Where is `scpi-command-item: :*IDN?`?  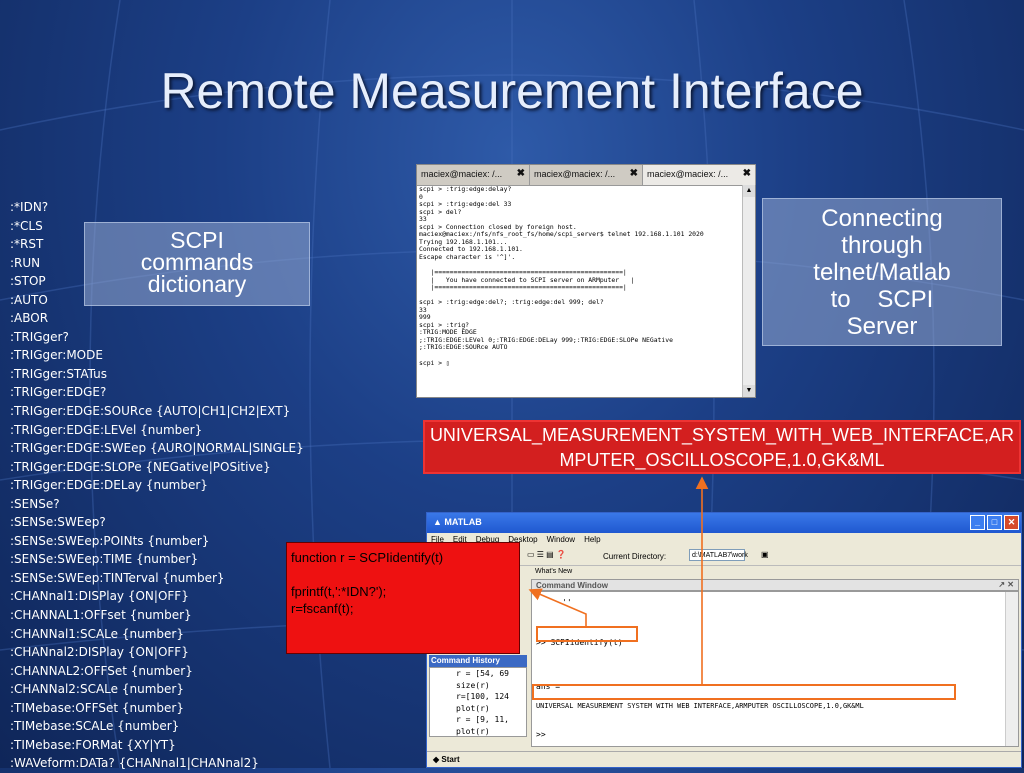
scpi-command-item: :*IDN? is located at coordinates (29, 207).